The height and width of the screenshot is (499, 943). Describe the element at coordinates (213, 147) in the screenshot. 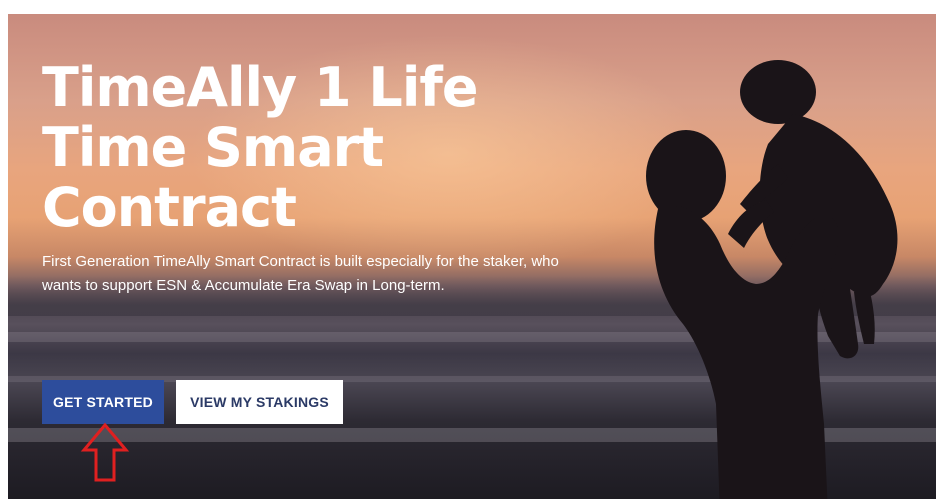

I see `hero-title-line: Time Smart` at that location.